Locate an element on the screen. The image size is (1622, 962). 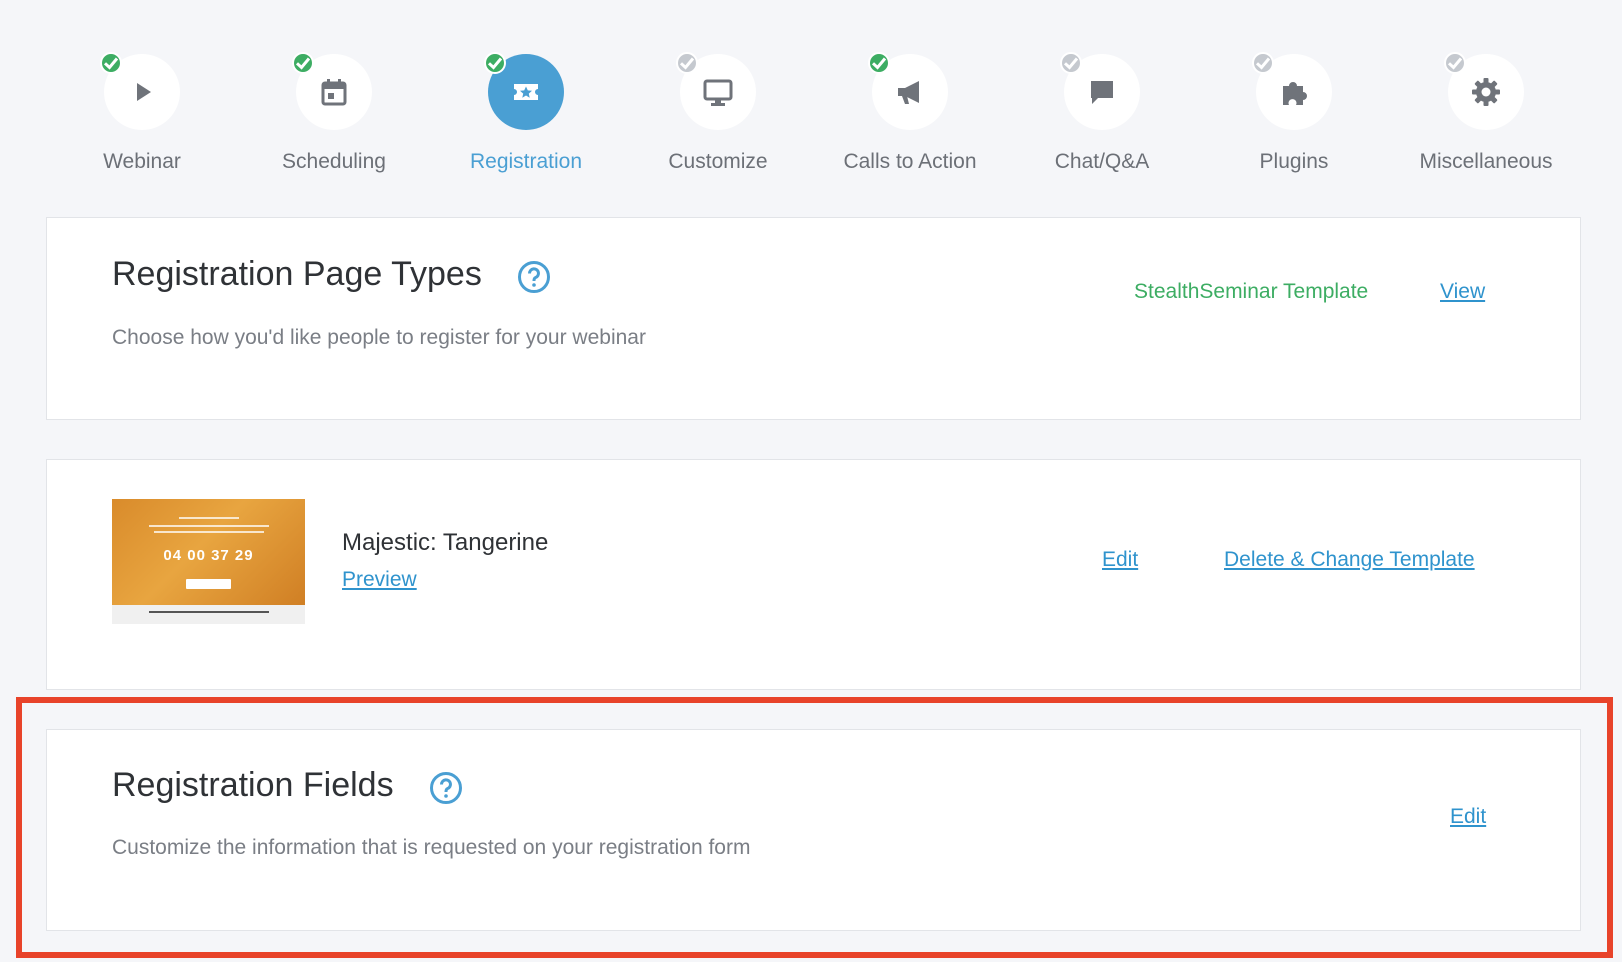
step-scheduling-circle is located at coordinates (332, 91).